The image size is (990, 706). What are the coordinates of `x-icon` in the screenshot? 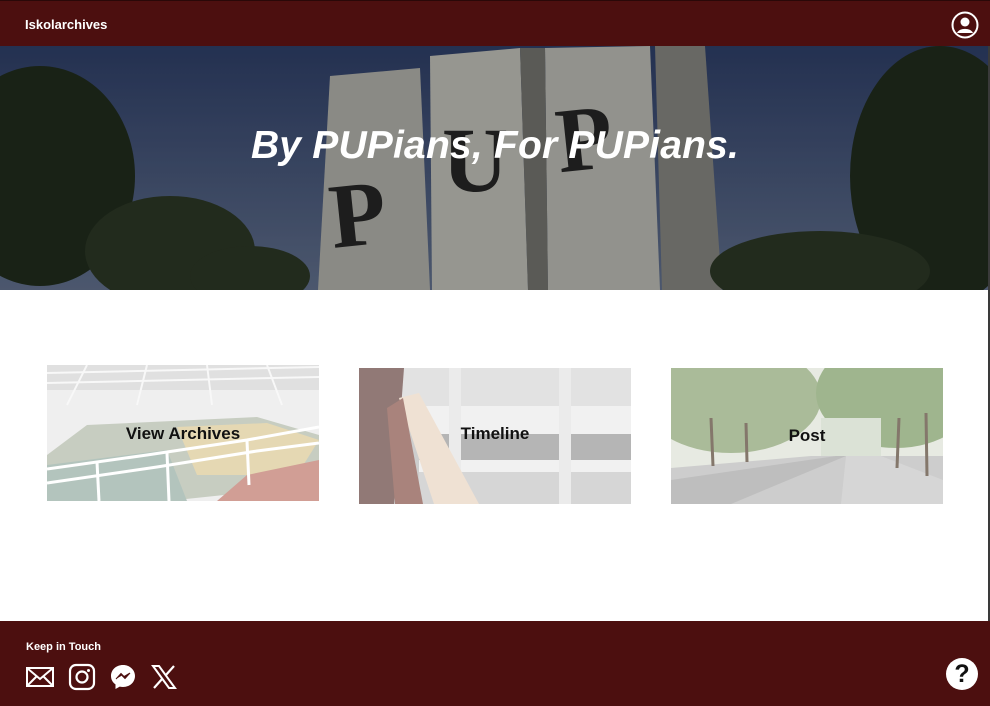 It's located at (164, 677).